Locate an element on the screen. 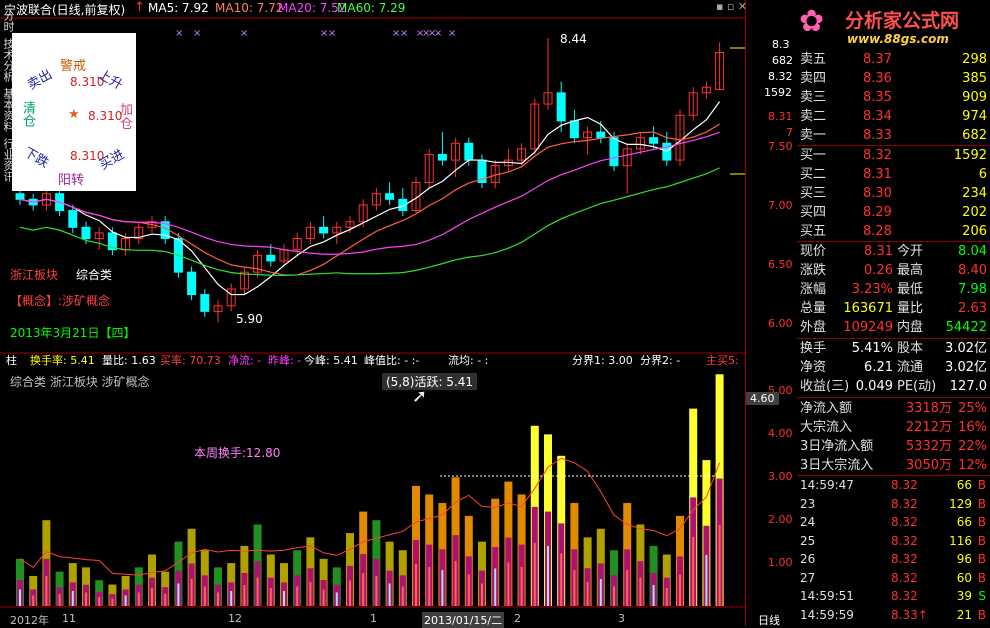 This screenshot has width=990, height=628. fund-row: 换手 5.41% 股本 3.02亿 is located at coordinates (893, 348).